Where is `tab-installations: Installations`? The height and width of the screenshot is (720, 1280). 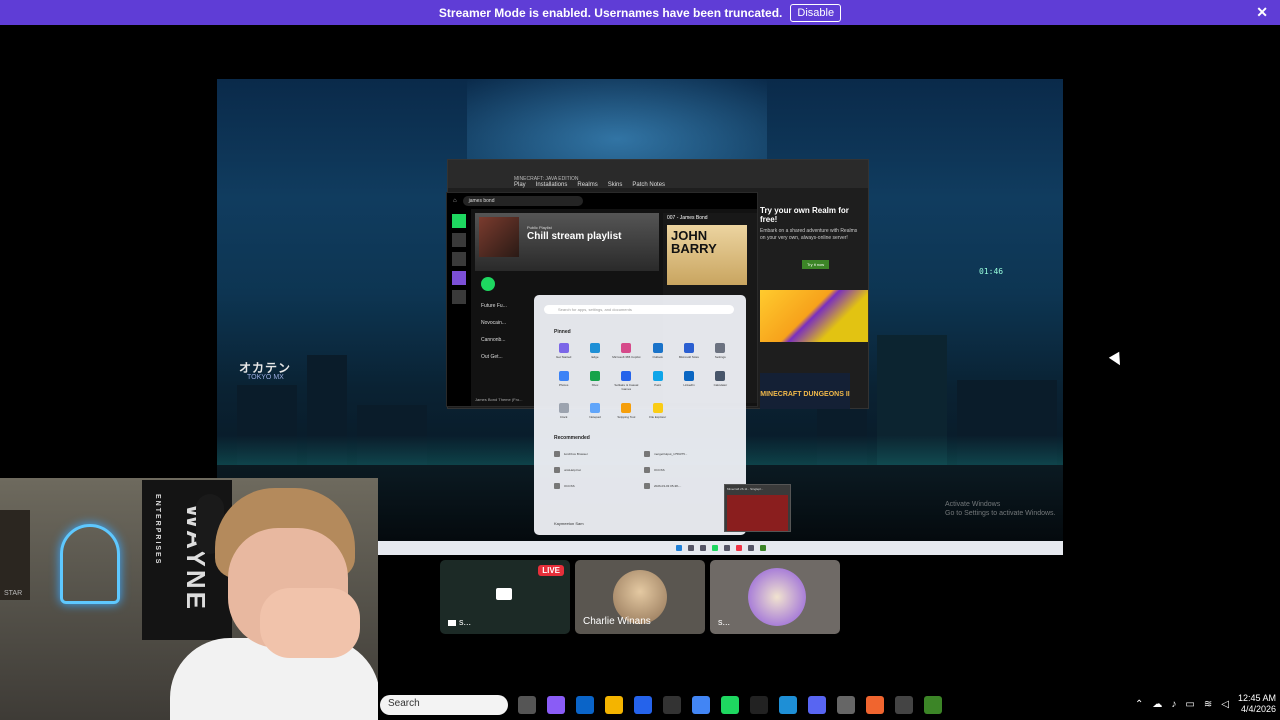 tab-installations: Installations is located at coordinates (552, 185).